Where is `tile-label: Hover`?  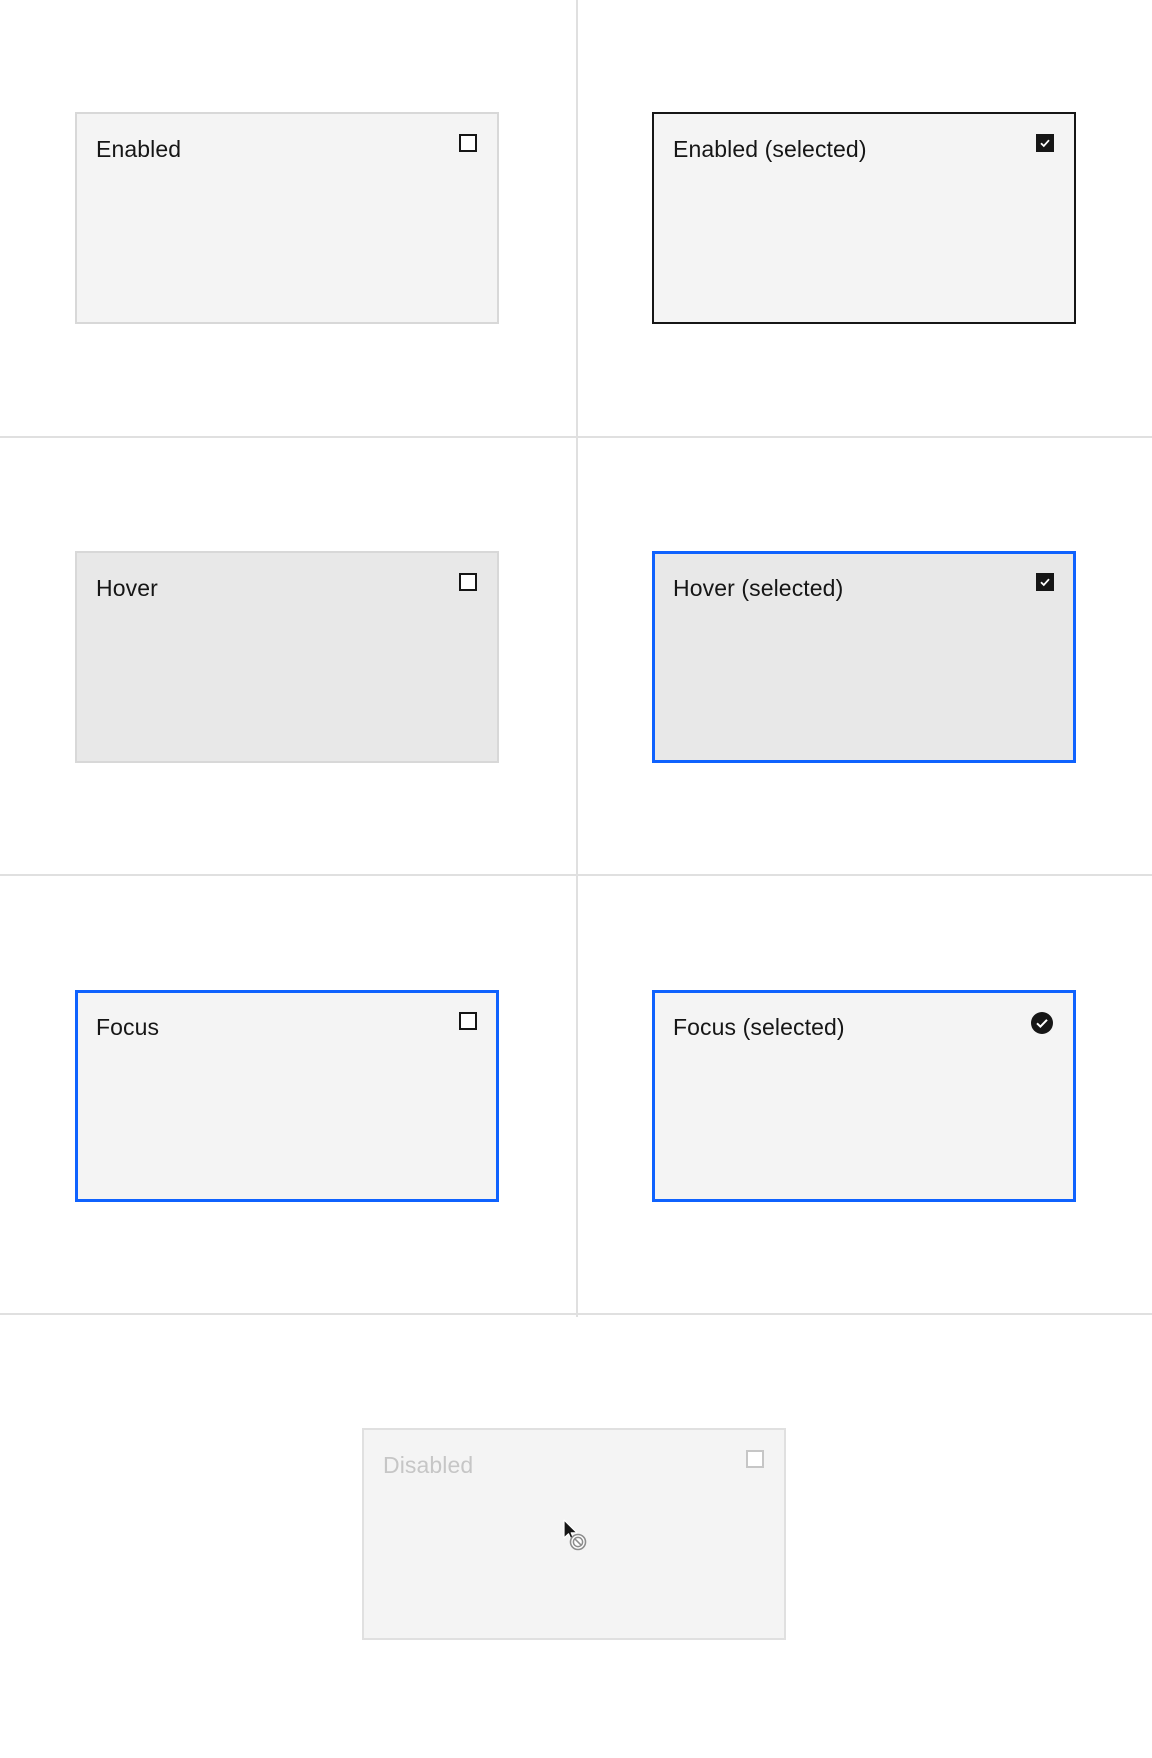
tile-label: Hover is located at coordinates (127, 588).